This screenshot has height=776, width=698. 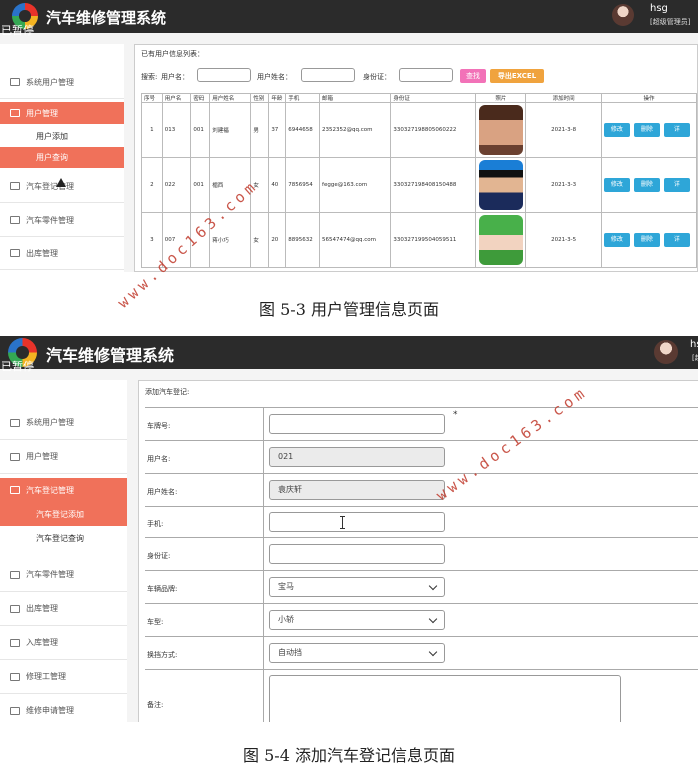 What do you see at coordinates (176, 98) in the screenshot?
I see `column-header: 用户名` at bounding box center [176, 98].